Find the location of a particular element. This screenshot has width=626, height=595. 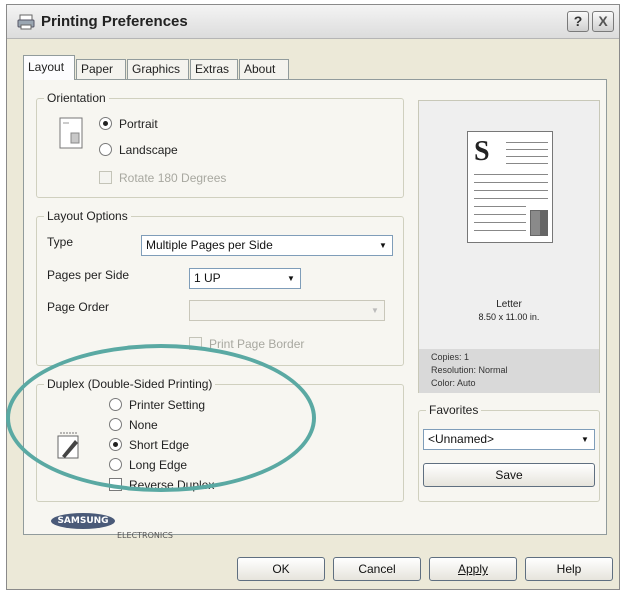

duplex-page-icon is located at coordinates (68, 445).